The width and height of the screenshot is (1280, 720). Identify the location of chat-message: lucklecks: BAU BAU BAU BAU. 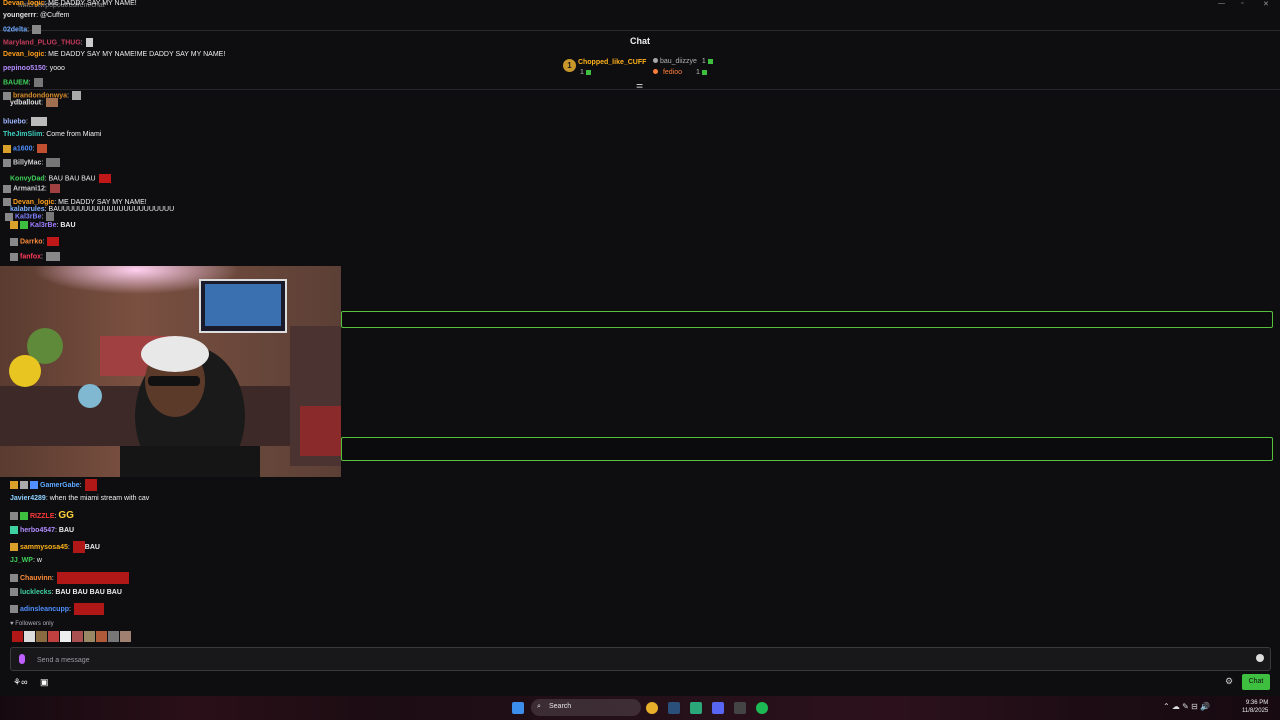
(66, 592).